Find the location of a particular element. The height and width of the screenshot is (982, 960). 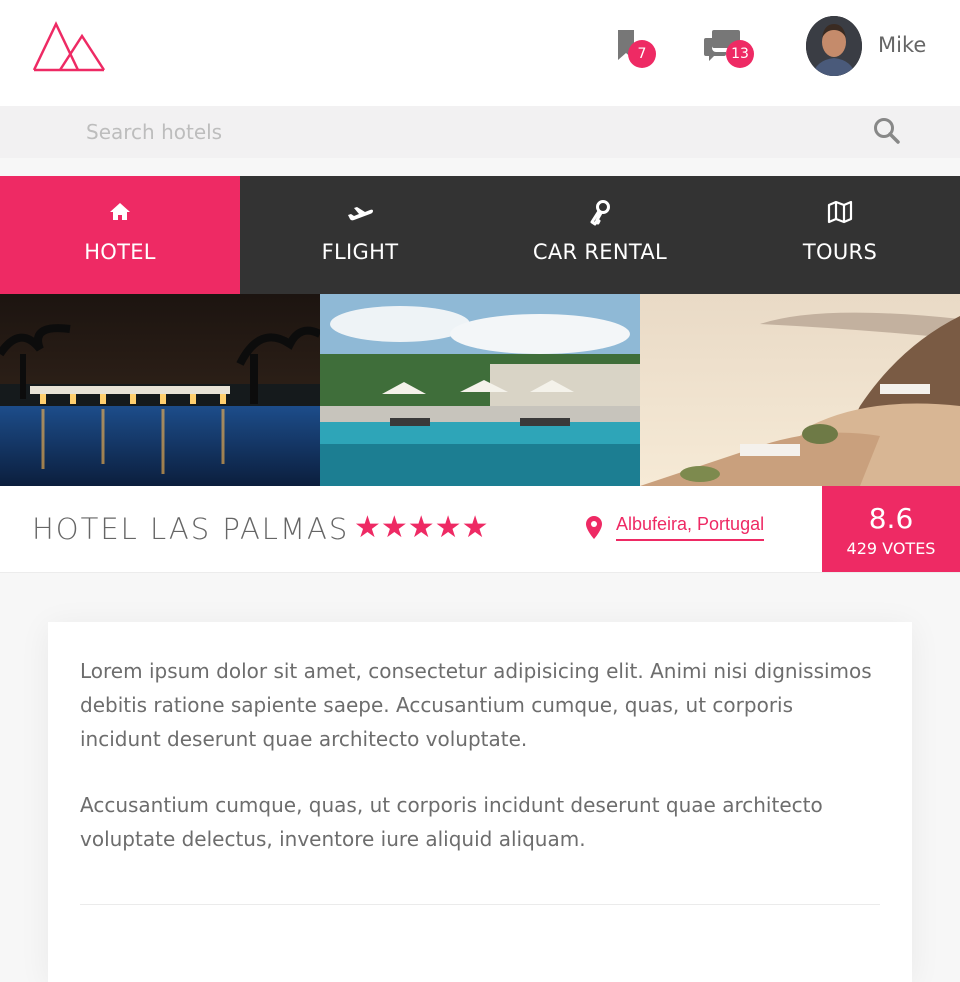

hotel-name: HOTEL LAS PALMAS is located at coordinates (191, 529).